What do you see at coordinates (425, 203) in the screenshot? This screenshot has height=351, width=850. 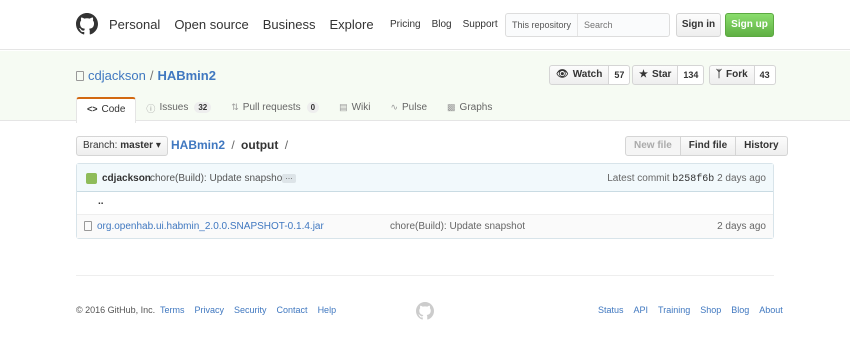 I see `parent-directory-row: ..` at bounding box center [425, 203].